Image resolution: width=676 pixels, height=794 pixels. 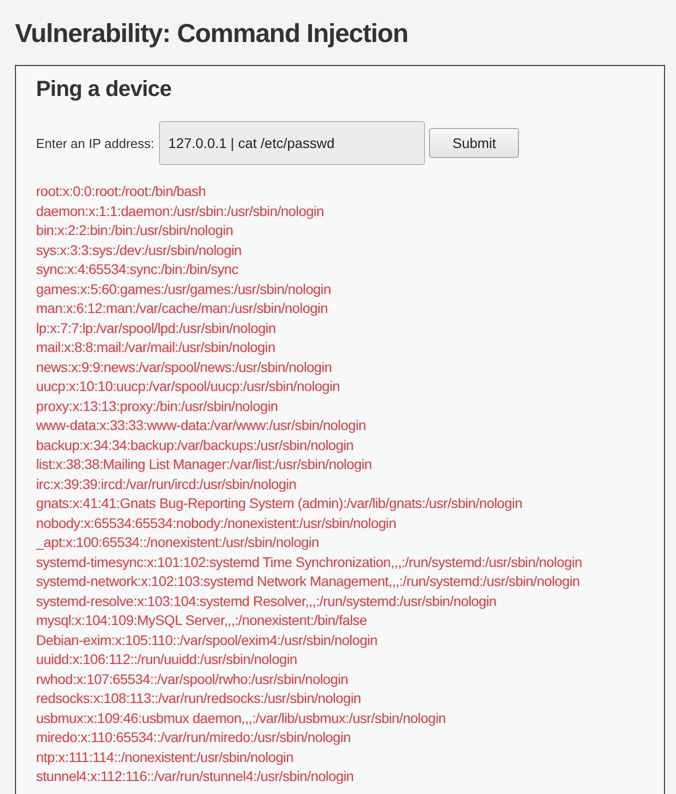 I want to click on ip-address-field: 127.0.0.1 | cat /etc/passwd, so click(x=292, y=143).